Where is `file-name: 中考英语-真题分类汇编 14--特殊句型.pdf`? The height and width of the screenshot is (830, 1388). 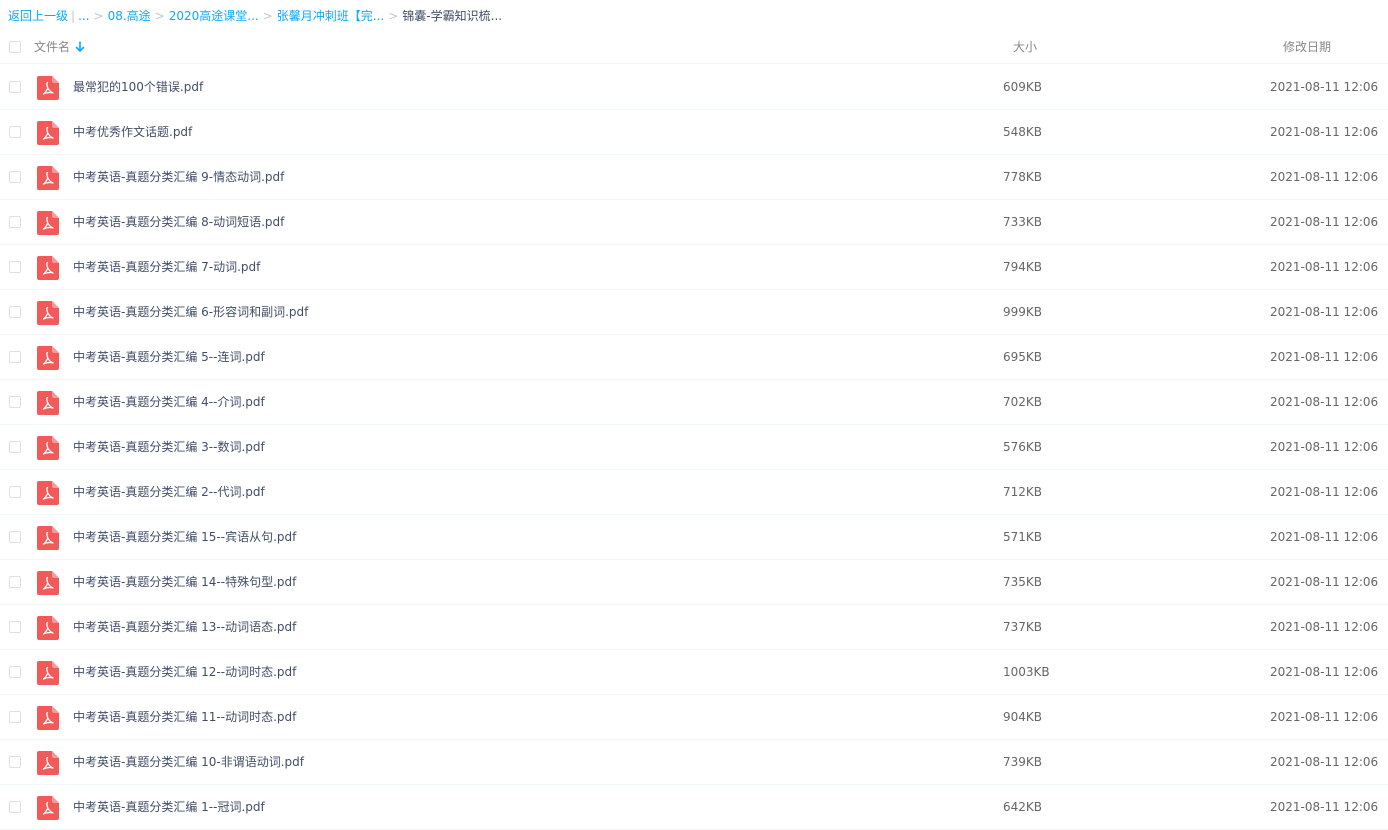
file-name: 中考英语-真题分类汇编 14--特殊句型.pdf is located at coordinates (184, 582).